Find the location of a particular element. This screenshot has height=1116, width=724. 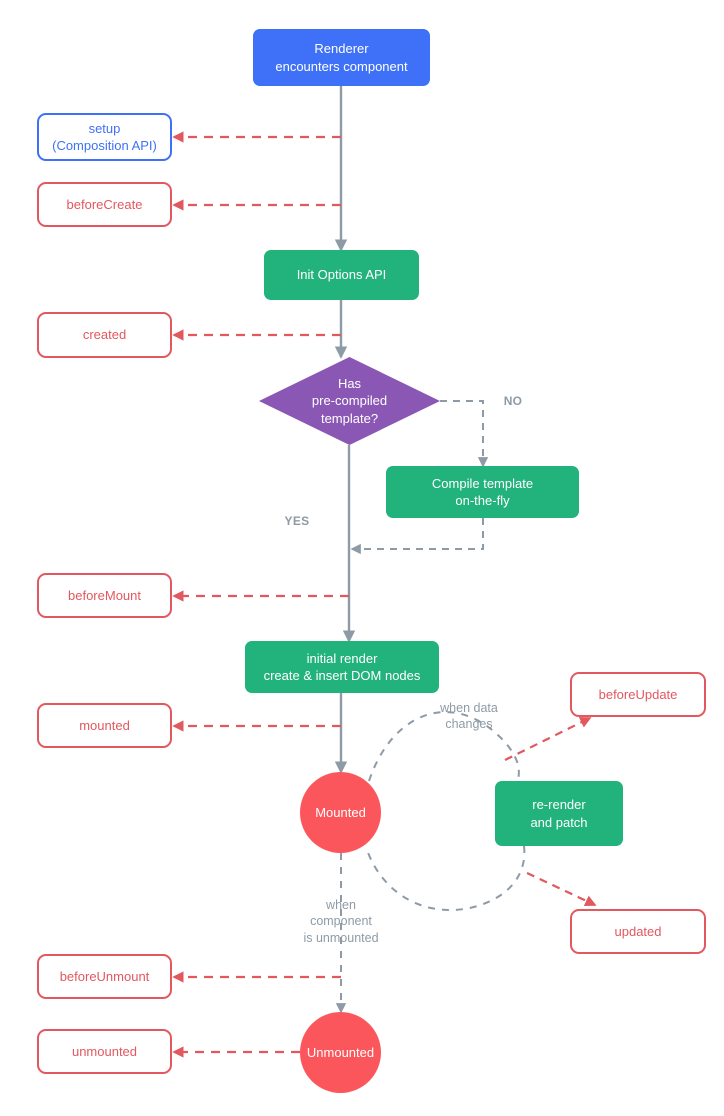

node-label-mounted: Mounted is located at coordinates (340, 812).